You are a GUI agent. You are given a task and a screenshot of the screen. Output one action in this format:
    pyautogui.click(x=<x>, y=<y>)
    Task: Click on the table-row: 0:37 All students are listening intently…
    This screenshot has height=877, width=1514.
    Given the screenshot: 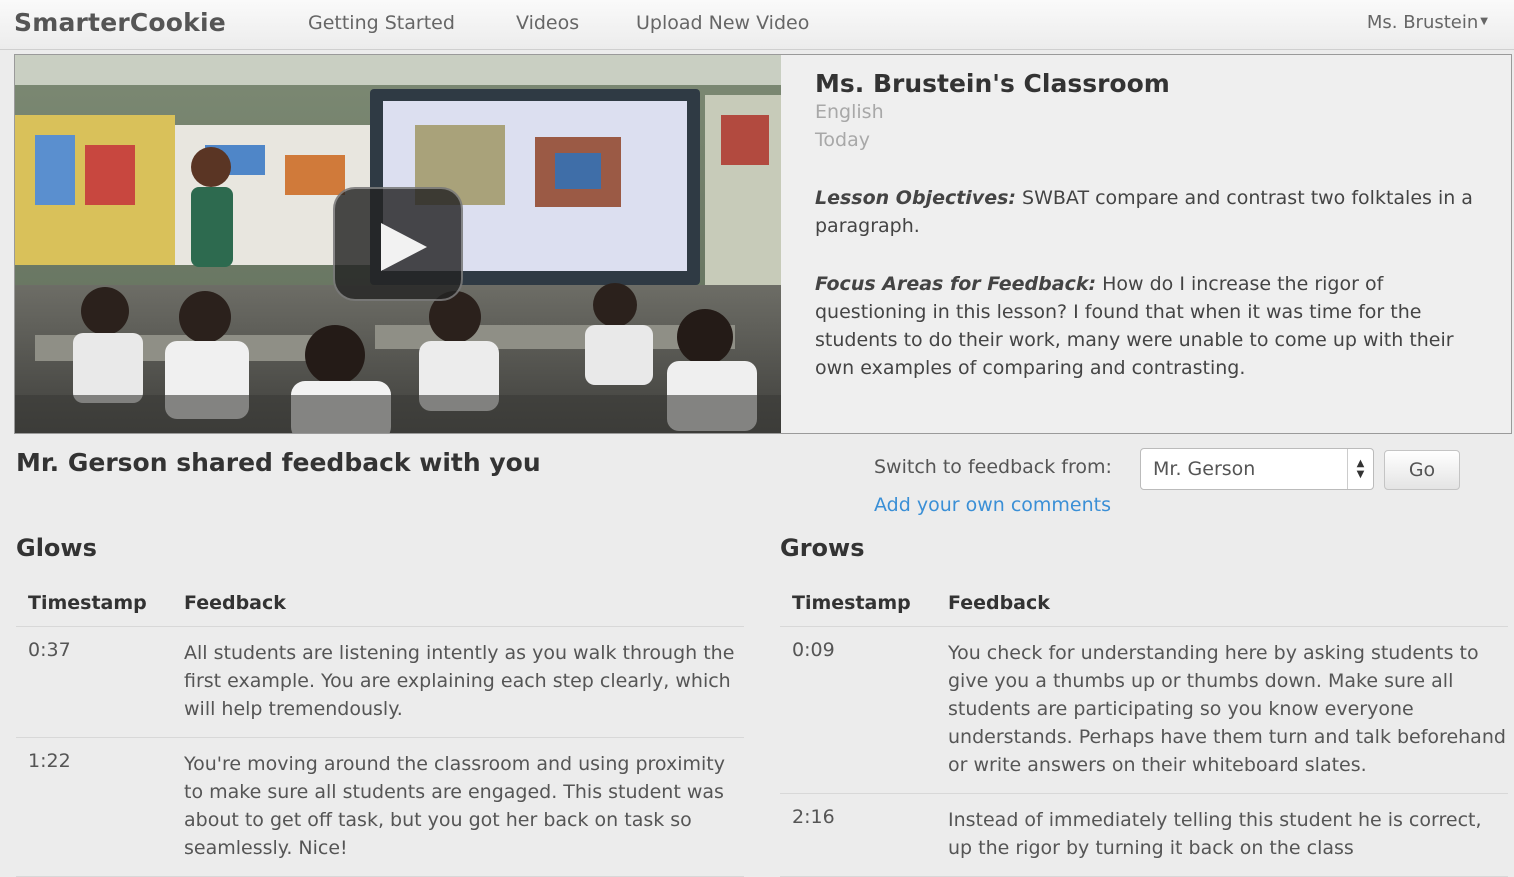 What is the action you would take?
    pyautogui.click(x=380, y=682)
    